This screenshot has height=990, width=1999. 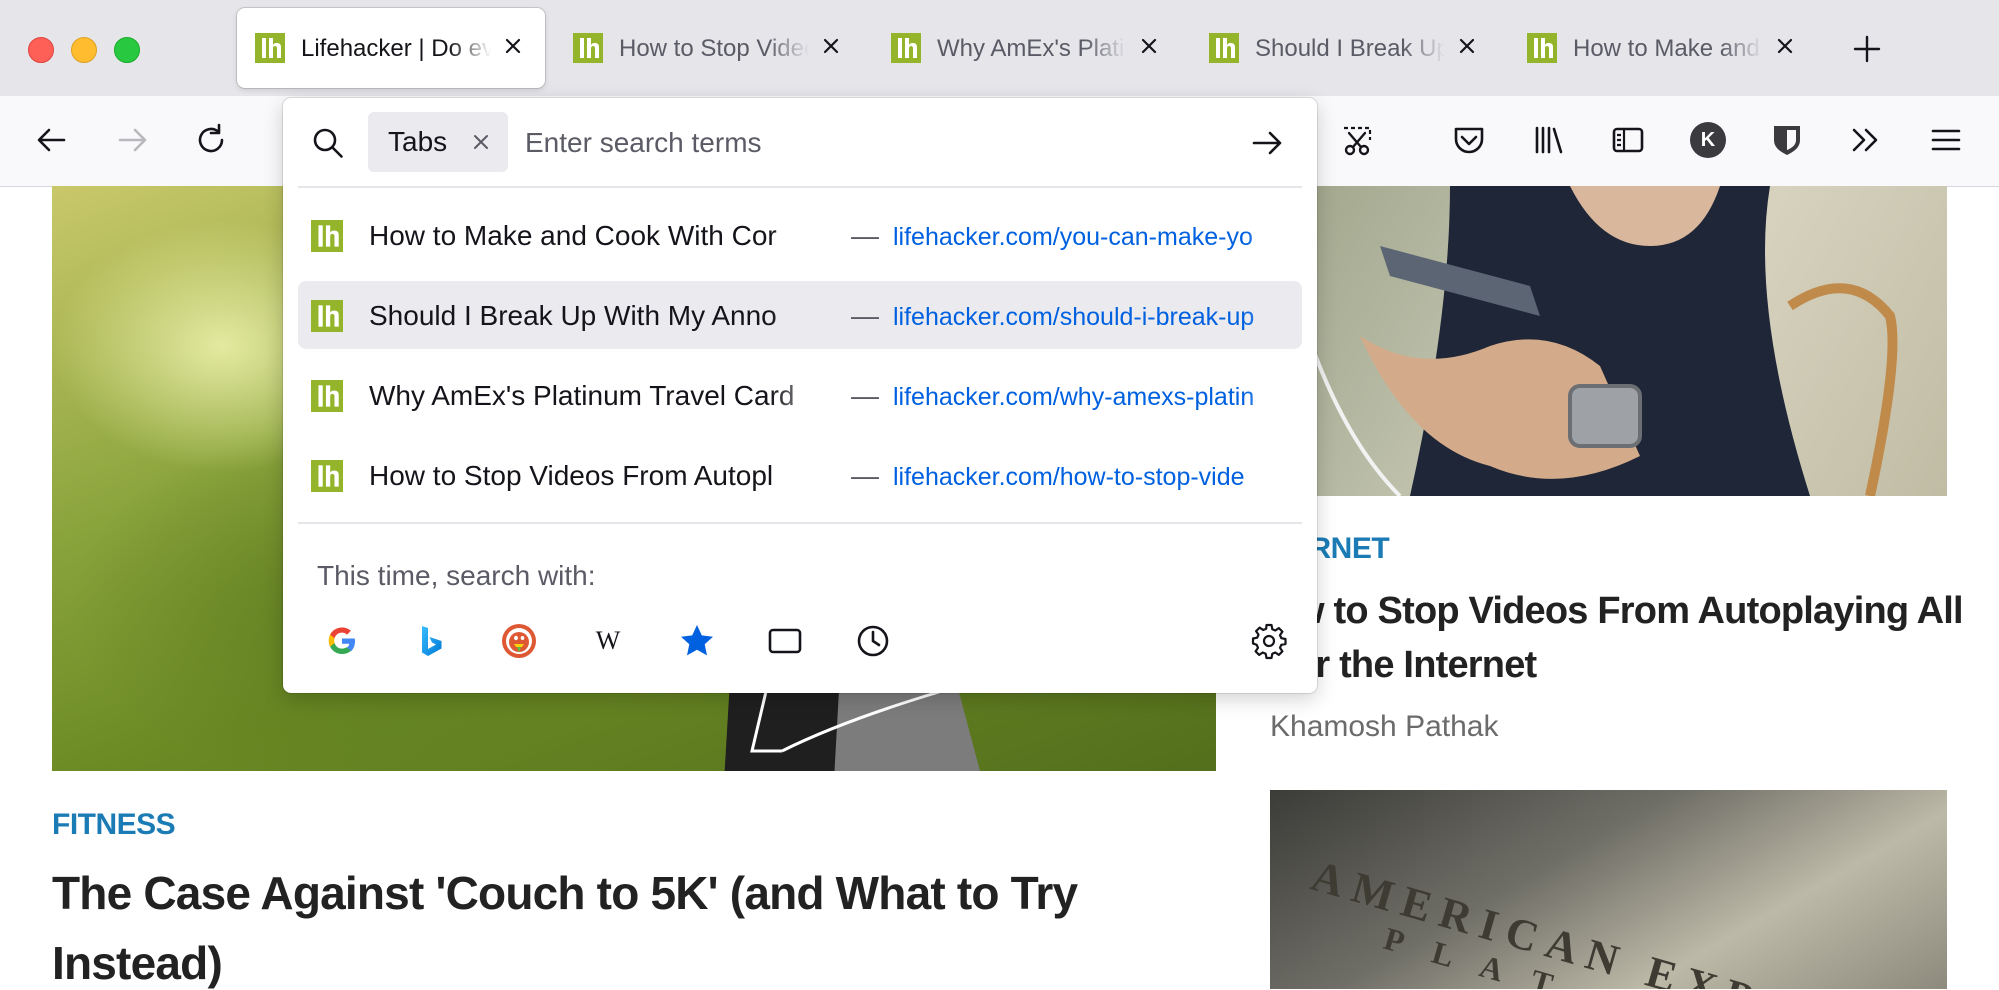 What do you see at coordinates (342, 641) in the screenshot?
I see `google-icon` at bounding box center [342, 641].